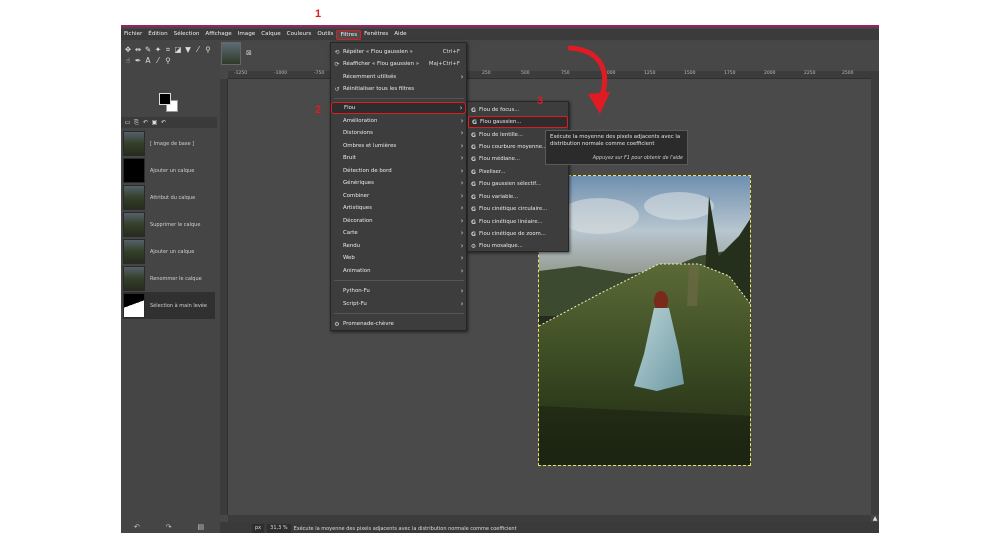  What do you see at coordinates (299, 34) in the screenshot?
I see `menu-couleurs: Couleurs` at bounding box center [299, 34].